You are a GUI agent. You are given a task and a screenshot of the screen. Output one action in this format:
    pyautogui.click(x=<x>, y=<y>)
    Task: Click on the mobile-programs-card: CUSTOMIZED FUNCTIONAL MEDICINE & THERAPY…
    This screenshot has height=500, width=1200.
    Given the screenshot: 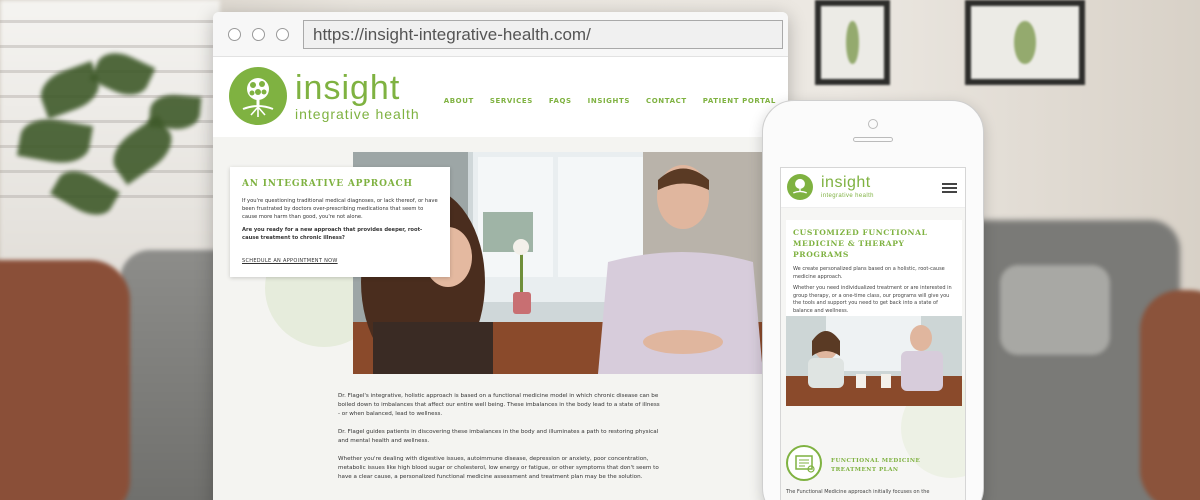 What is the action you would take?
    pyautogui.click(x=874, y=268)
    